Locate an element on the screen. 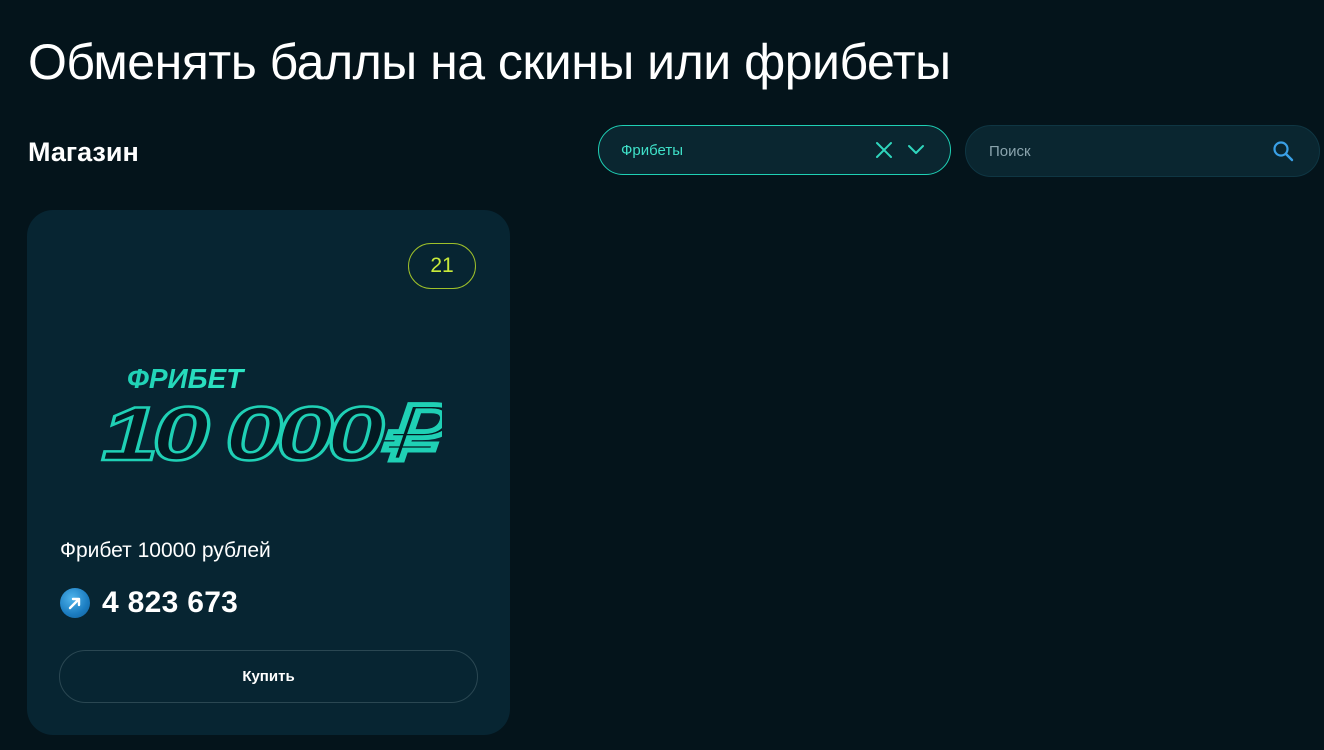  chevron-down-icon is located at coordinates (916, 150).